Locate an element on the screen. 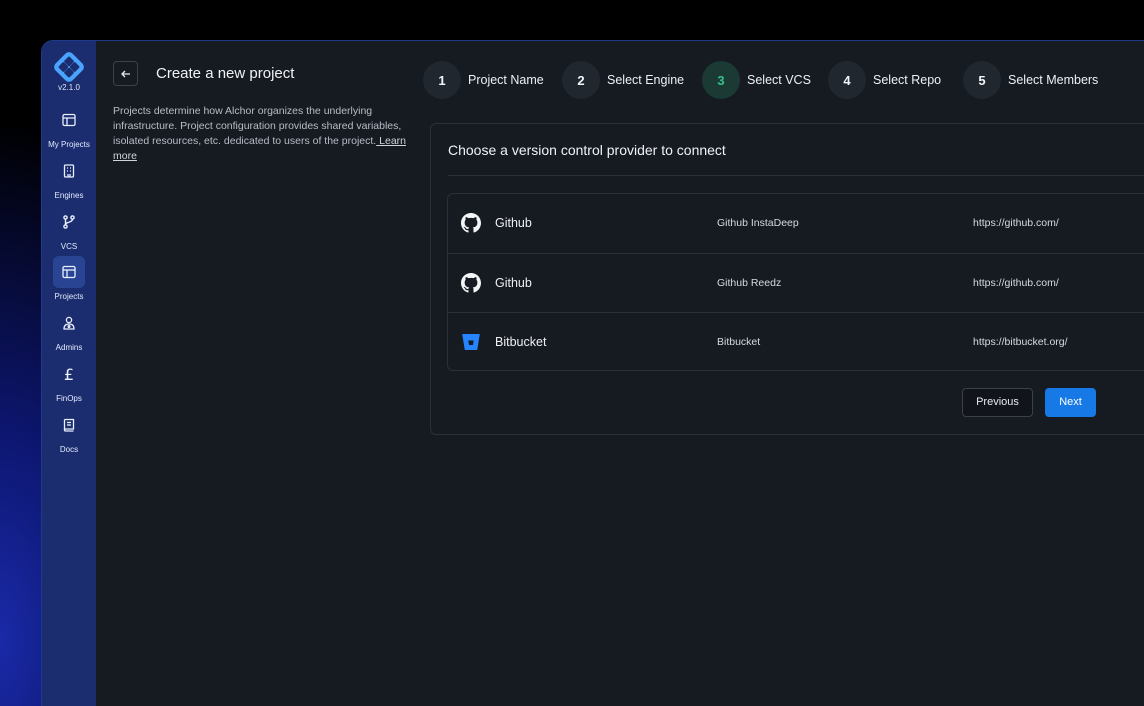 The width and height of the screenshot is (1144, 706). pound-icon: £ is located at coordinates (69, 374).